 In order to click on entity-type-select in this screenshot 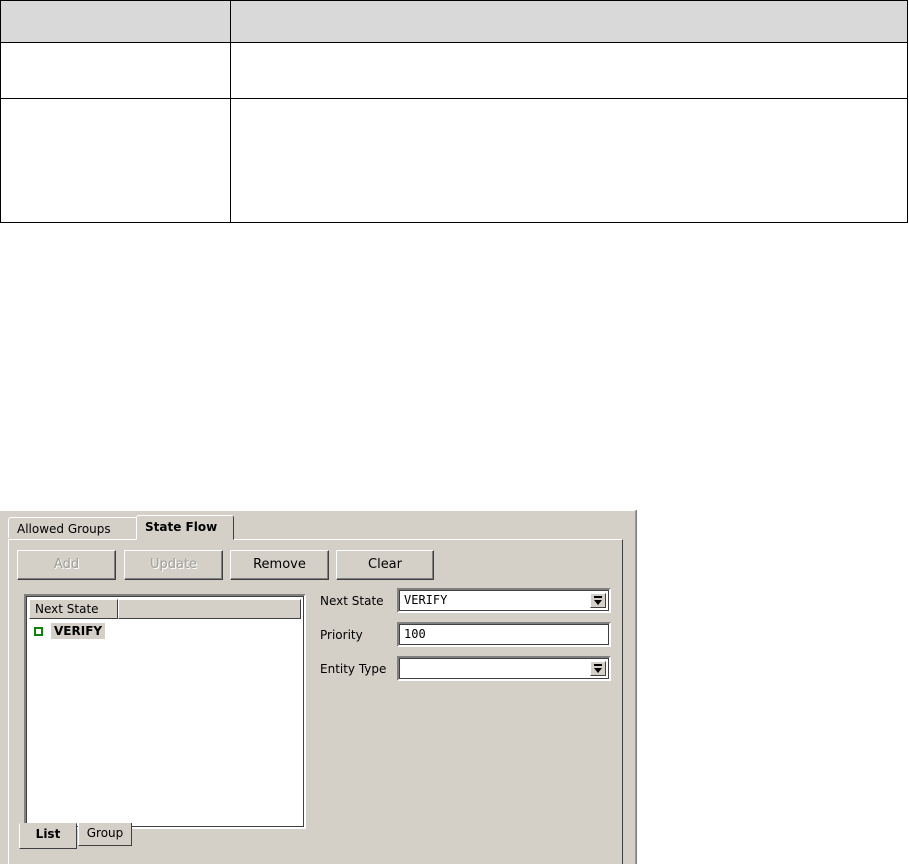, I will do `click(504, 668)`.